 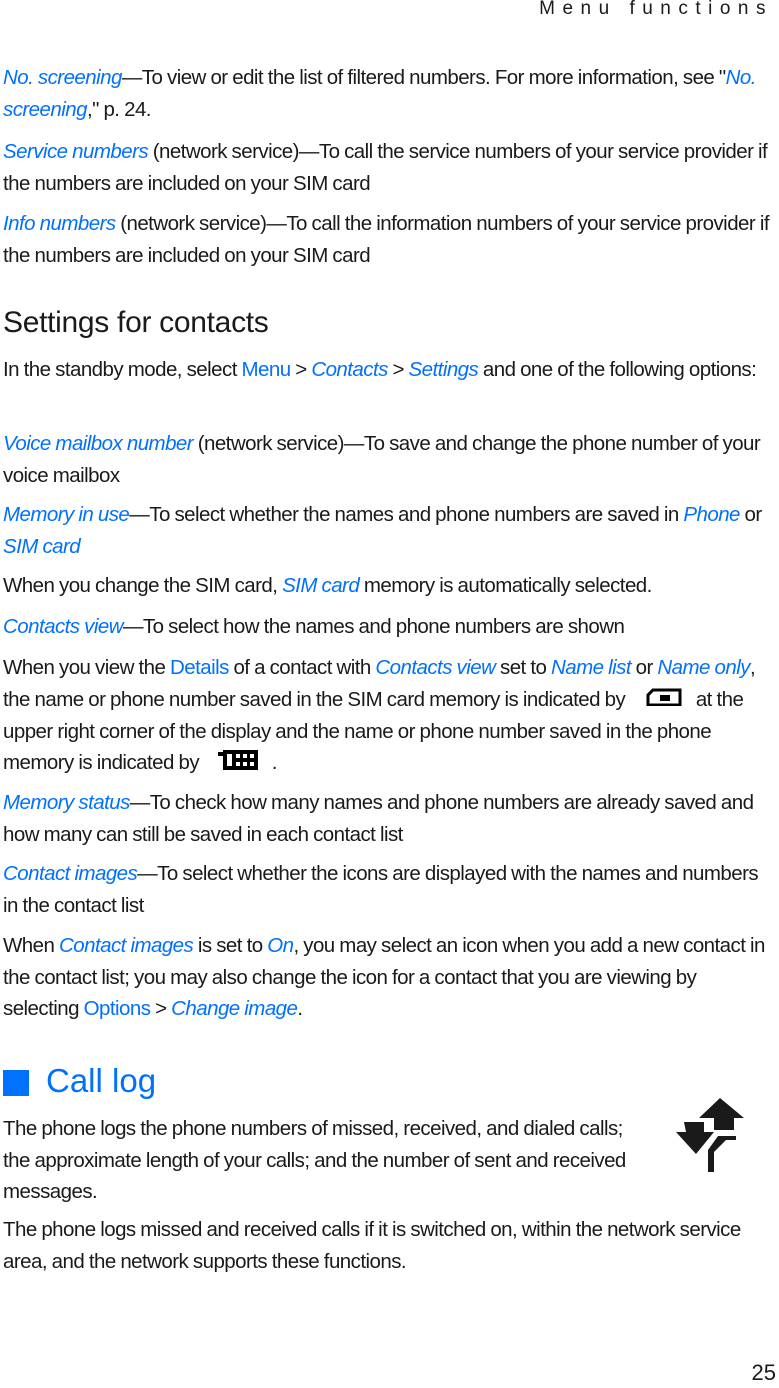 I want to click on option-phone: Phone, so click(x=711, y=514).